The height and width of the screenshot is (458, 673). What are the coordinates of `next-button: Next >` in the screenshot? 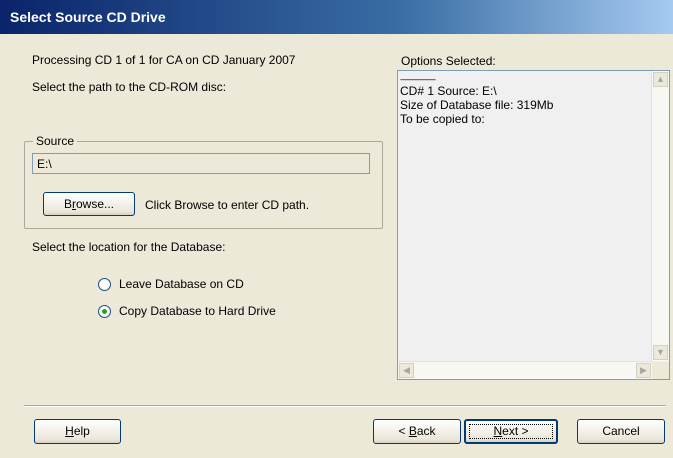 It's located at (511, 431).